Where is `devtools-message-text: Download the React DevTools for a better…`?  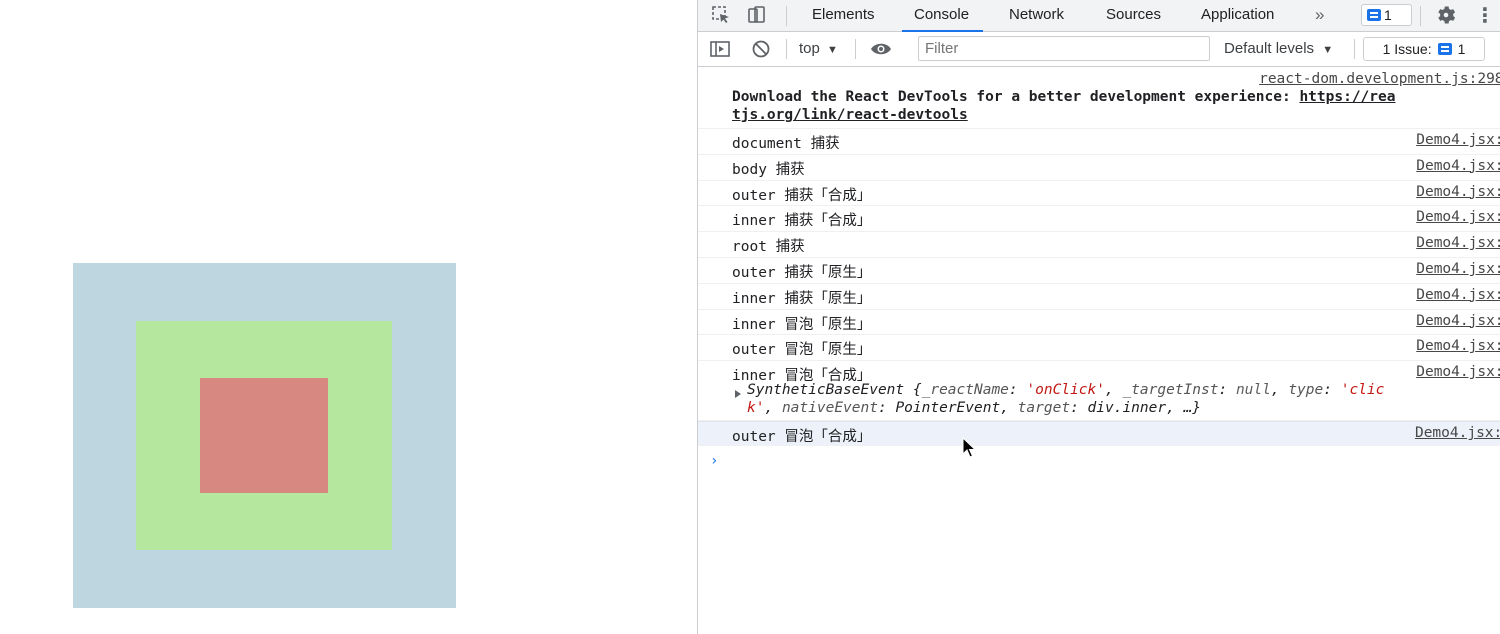 devtools-message-text: Download the React DevTools for a better… is located at coordinates (1063, 97).